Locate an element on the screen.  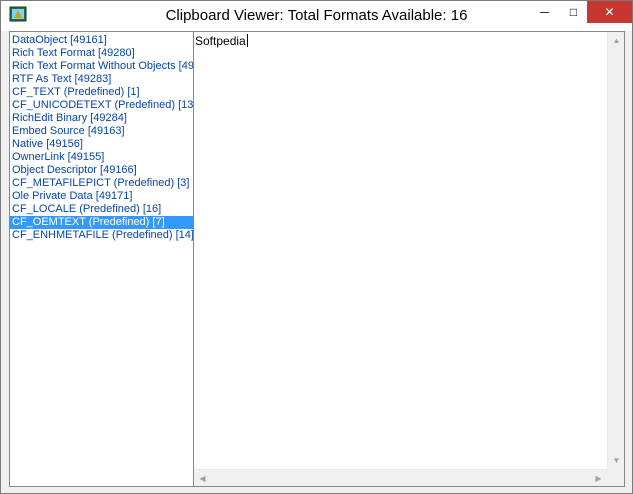
format-list-item: RichEdit Binary [49284] is located at coordinates (101, 118).